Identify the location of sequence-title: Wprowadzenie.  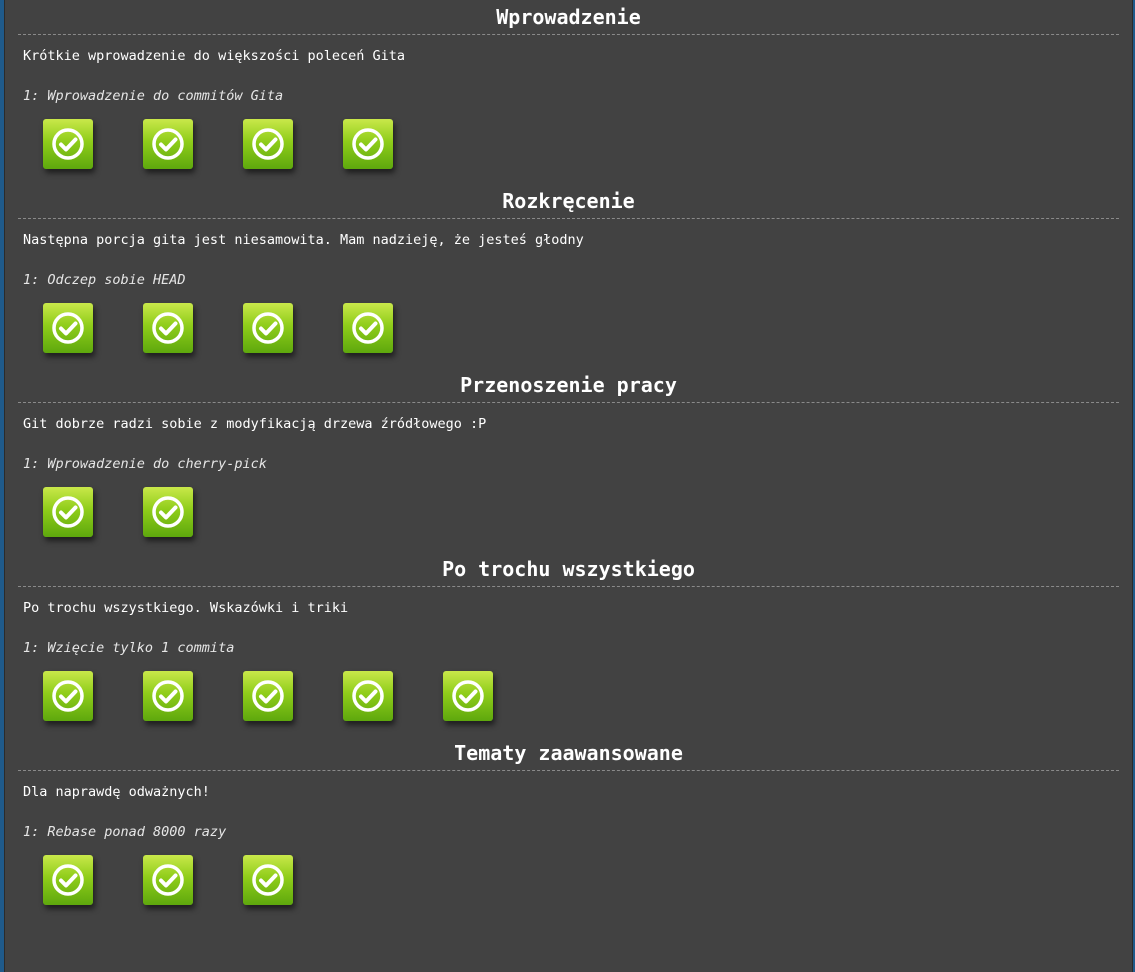
(568, 17).